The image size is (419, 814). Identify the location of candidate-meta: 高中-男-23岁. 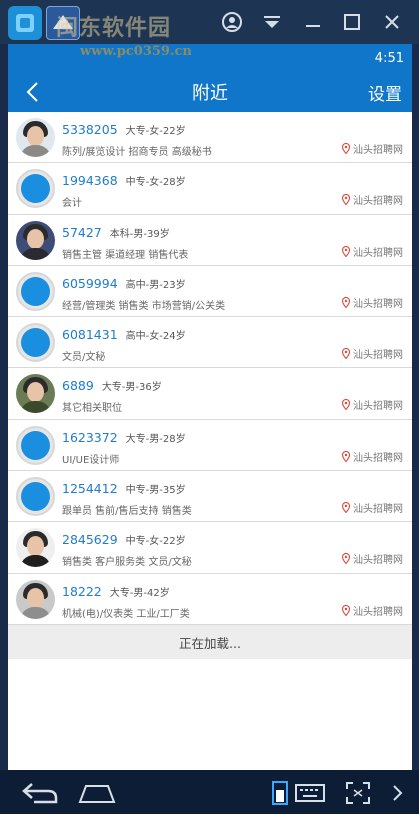
(155, 285).